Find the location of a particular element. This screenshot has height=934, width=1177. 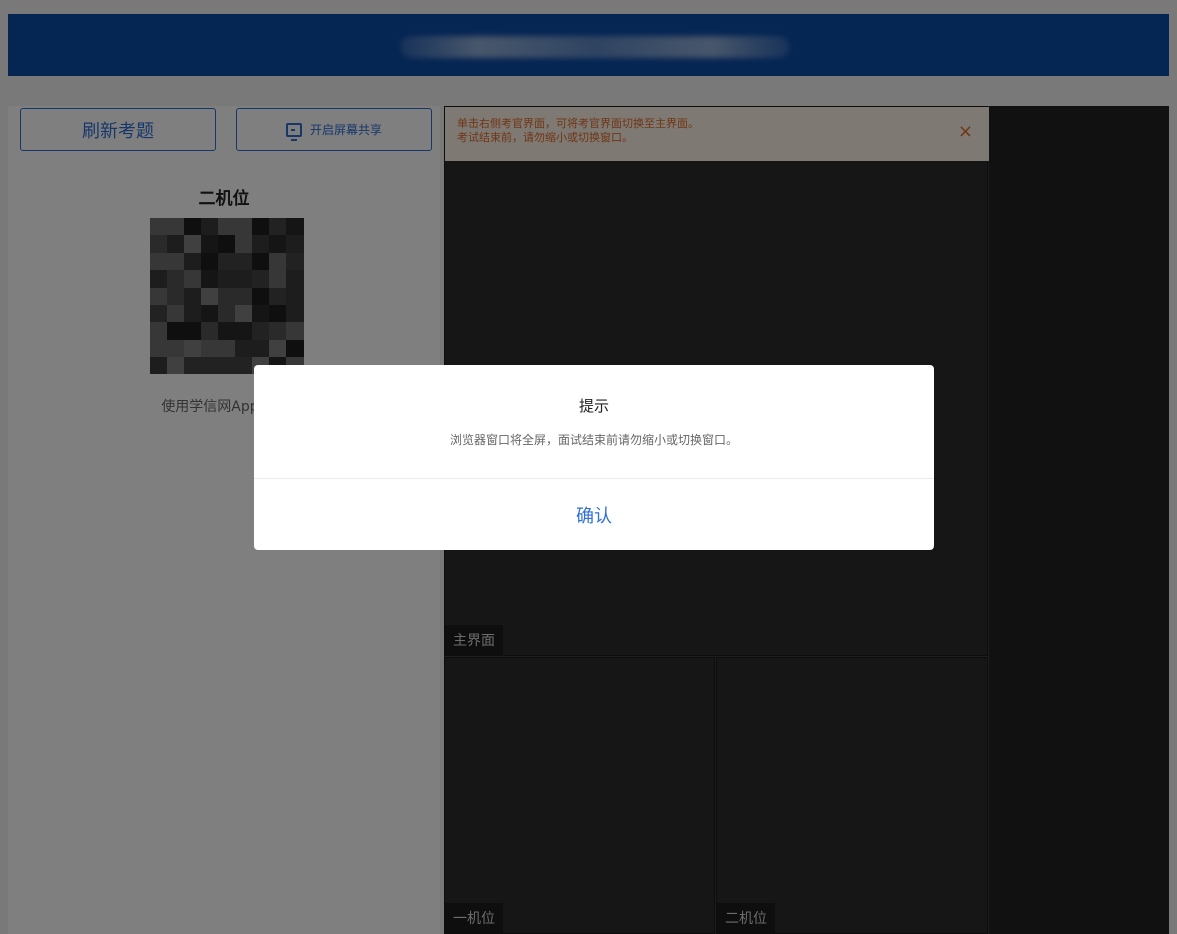

fullscreen-prompt-dialog: 提示 浏览器窗口将全屏，面试结束前请勿缩小或切换窗口。 确认 is located at coordinates (594, 457).